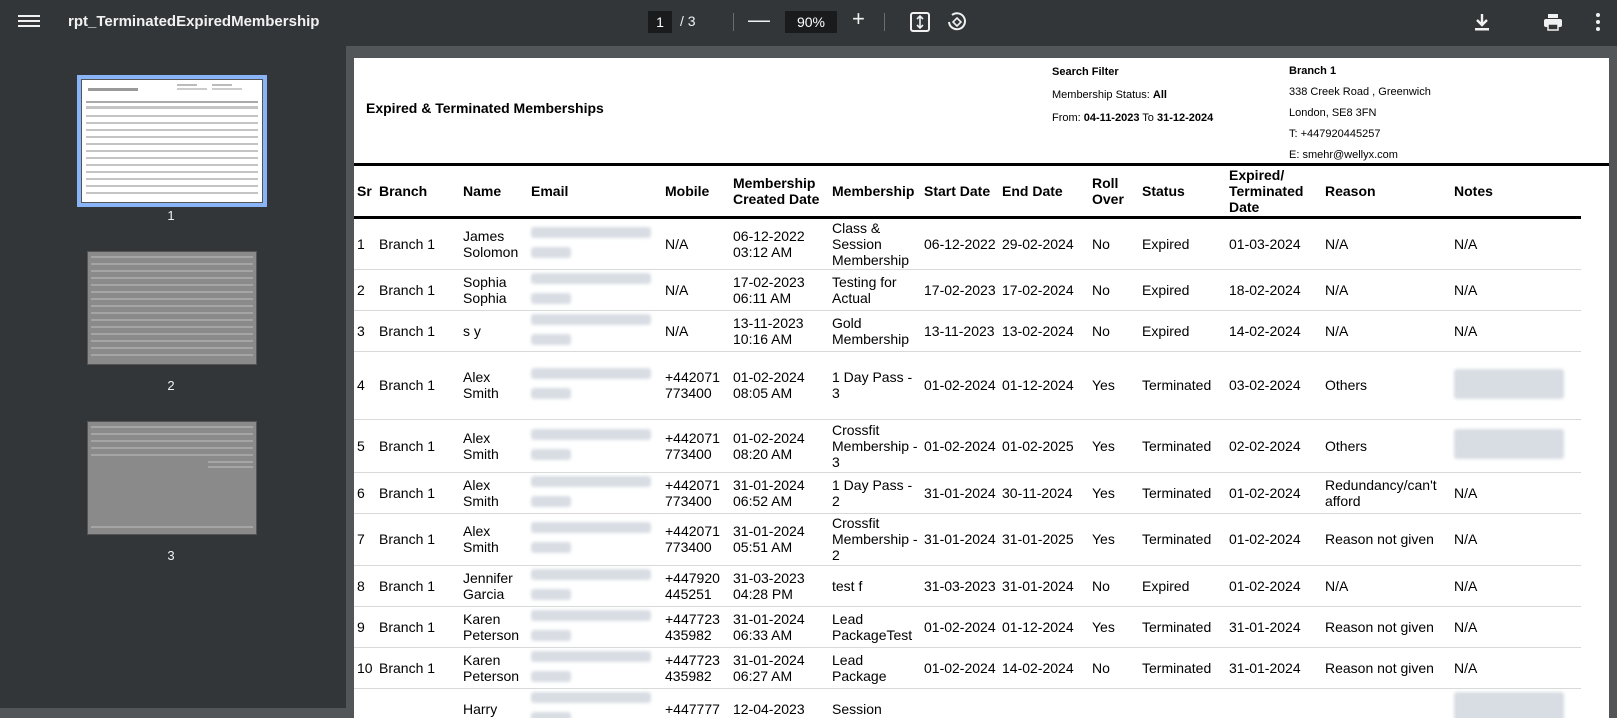 The height and width of the screenshot is (718, 1617). What do you see at coordinates (696, 585) in the screenshot?
I see `cell-mobile: +447920 445251` at bounding box center [696, 585].